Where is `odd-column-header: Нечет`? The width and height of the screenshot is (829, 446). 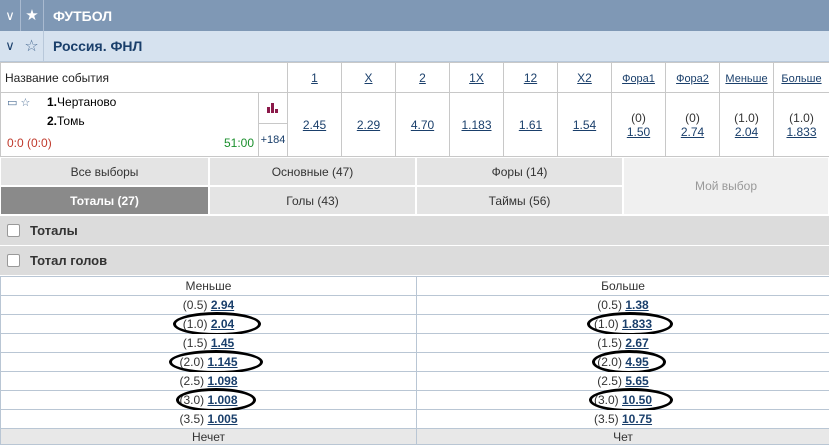
odd-column-header: Нечет is located at coordinates (208, 436).